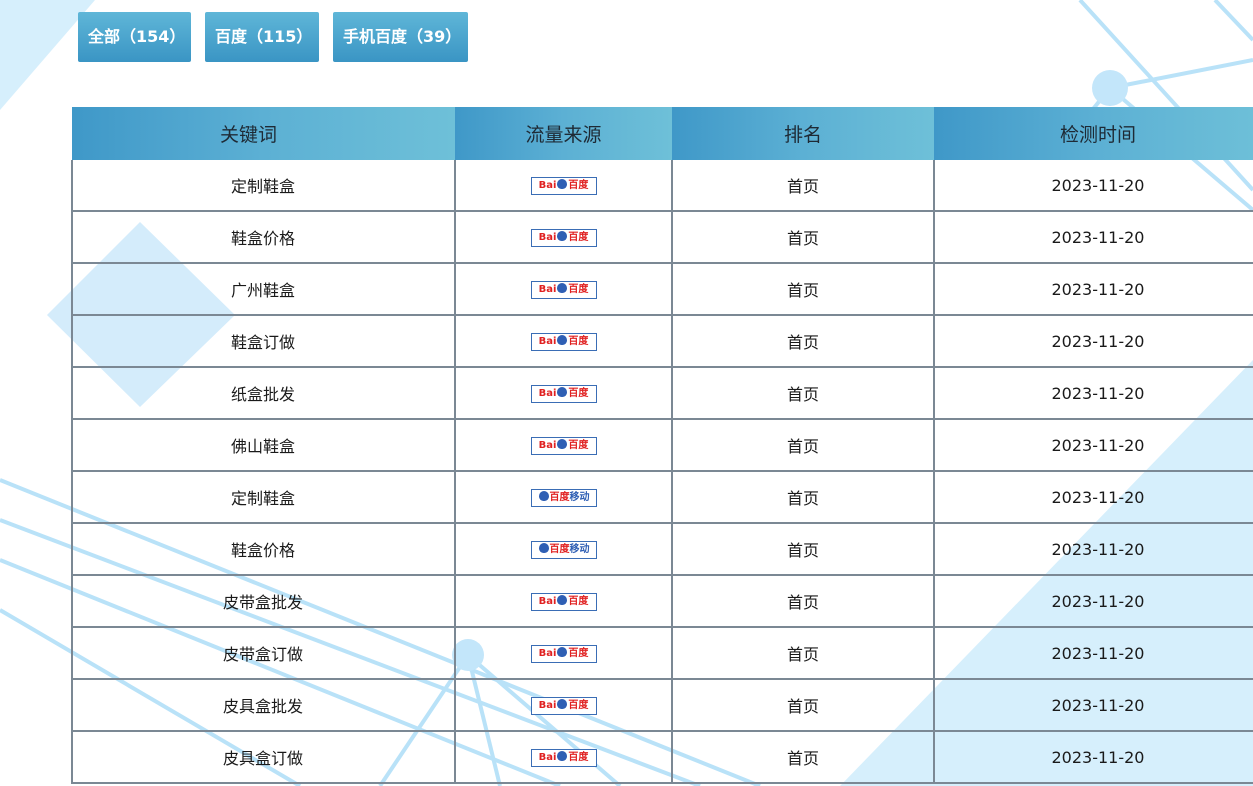 This screenshot has height=786, width=1253. Describe the element at coordinates (662, 186) in the screenshot. I see `table-row: 定制鞋盒 Bai 百度 首页 2023-11-20` at that location.